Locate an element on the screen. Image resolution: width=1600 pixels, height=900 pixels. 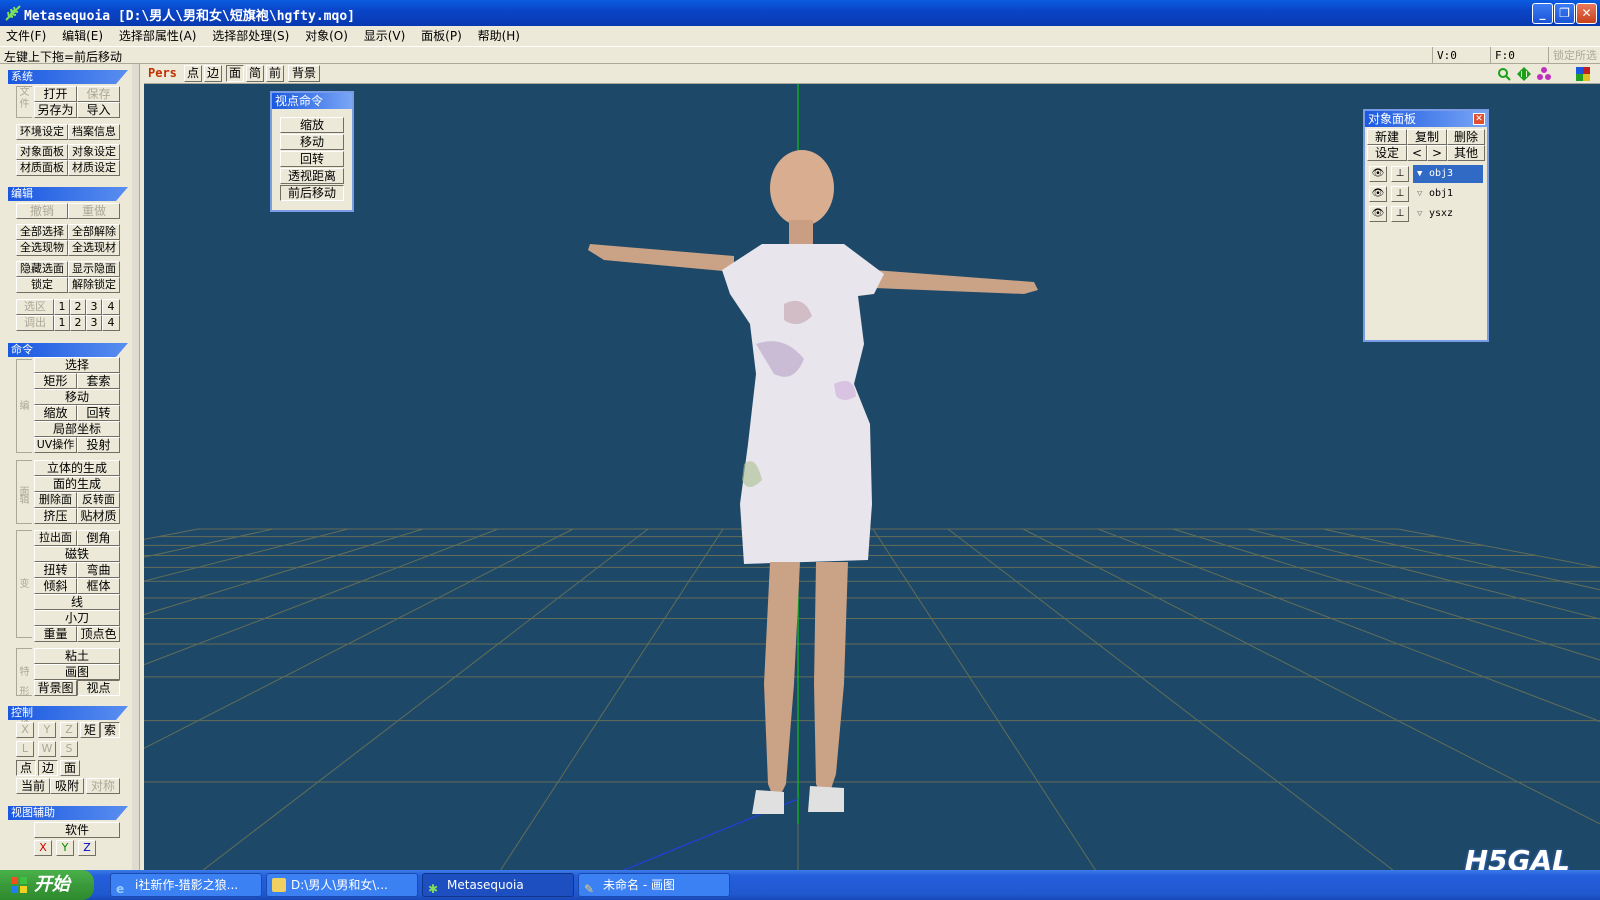
menu-help: 帮助(H) is located at coordinates (499, 36).